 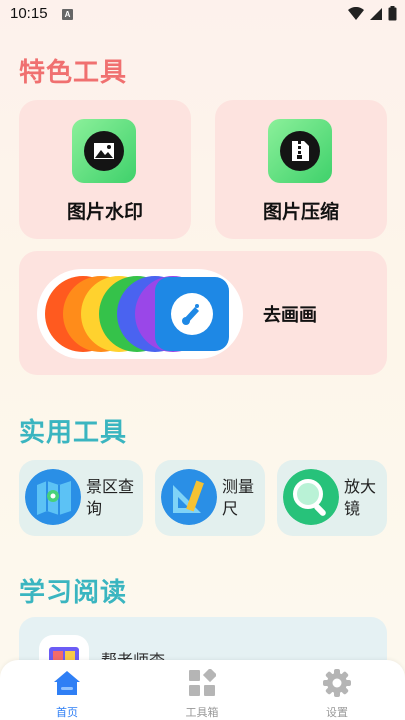 What do you see at coordinates (202, 682) in the screenshot?
I see `toolbox-icon` at bounding box center [202, 682].